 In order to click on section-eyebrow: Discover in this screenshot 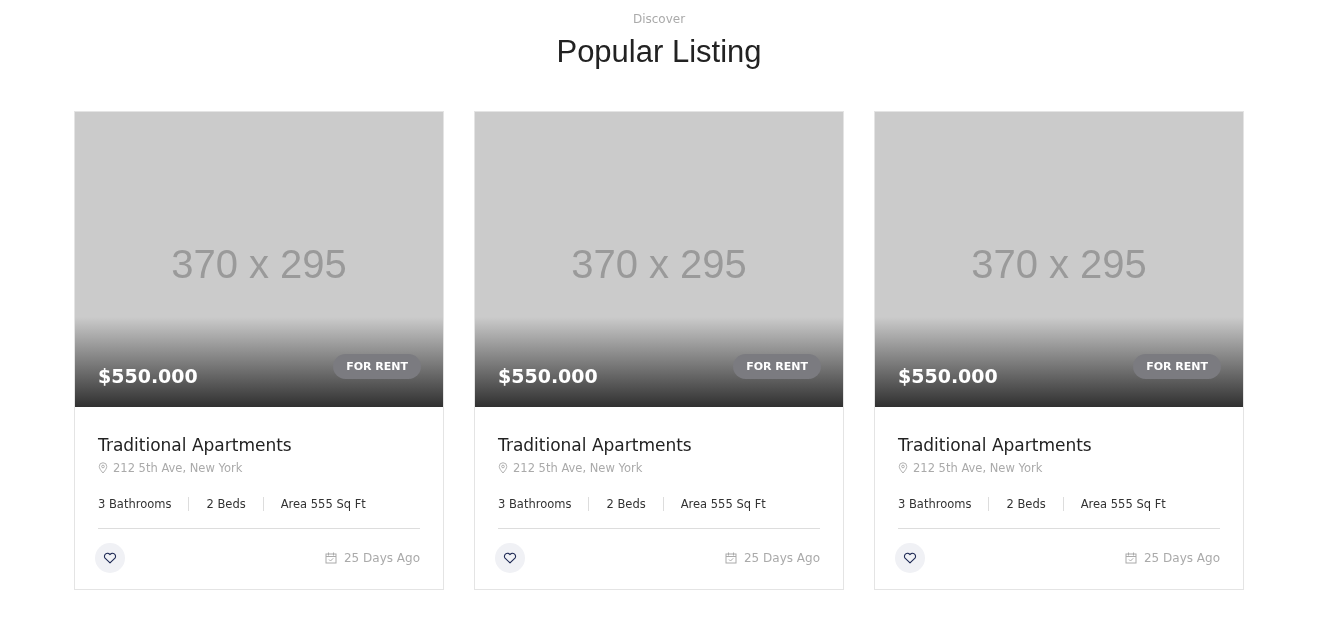, I will do `click(659, 19)`.